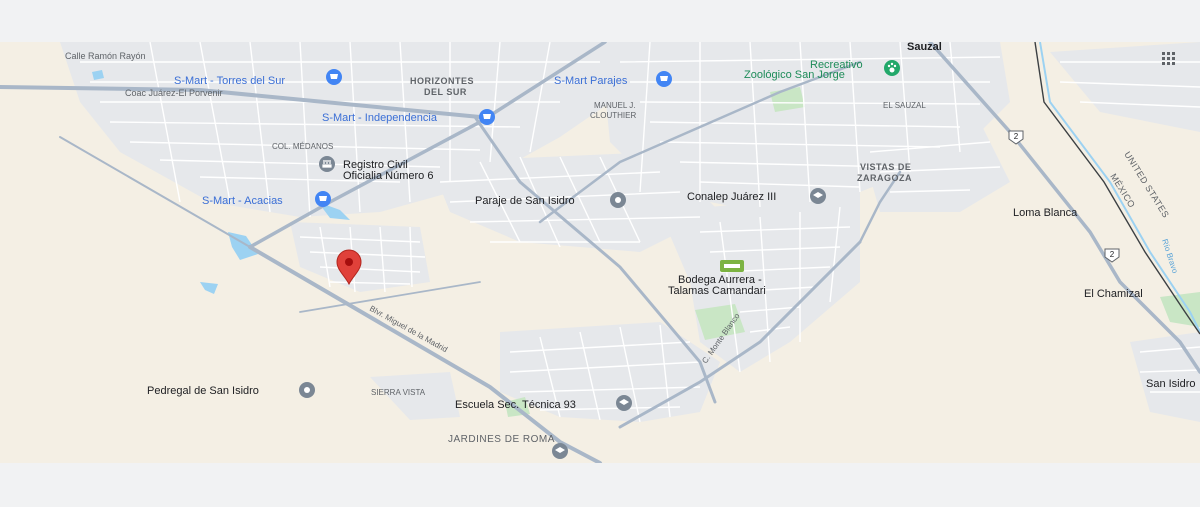  I want to click on neighborhood-label: CLOUTHIER, so click(613, 115).